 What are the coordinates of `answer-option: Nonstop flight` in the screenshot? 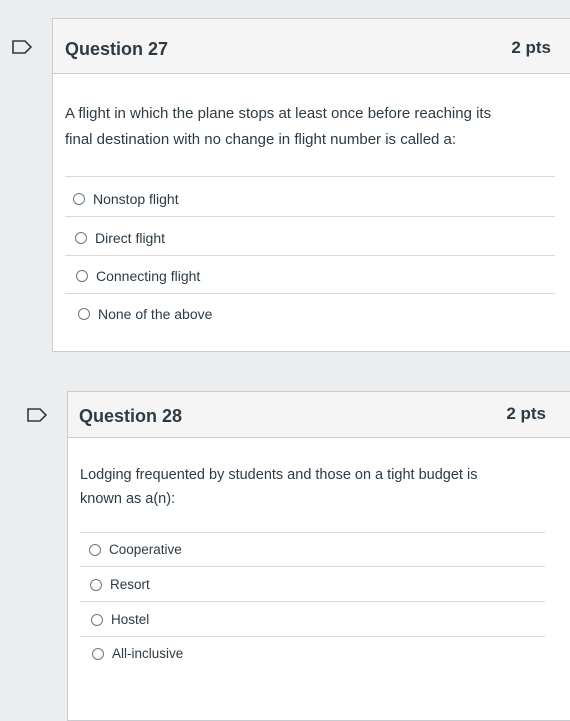 It's located at (126, 199).